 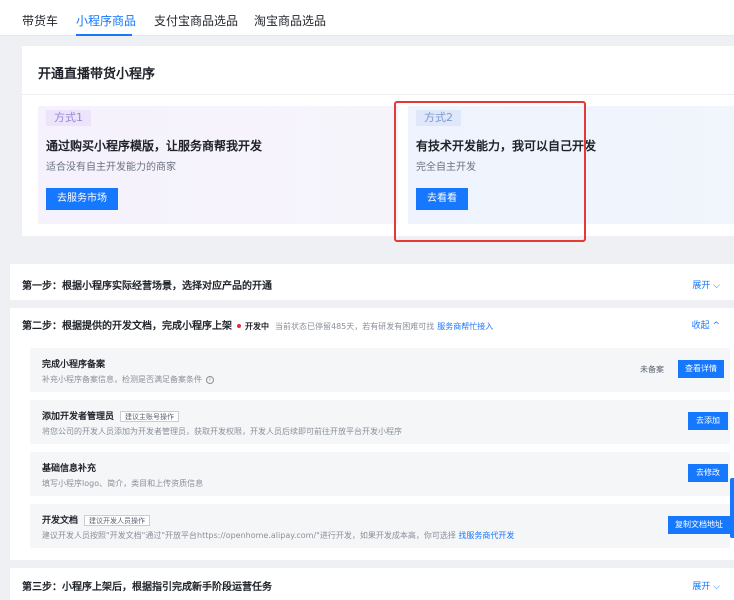 What do you see at coordinates (708, 421) in the screenshot?
I see `add-admin-button: 去添加` at bounding box center [708, 421].